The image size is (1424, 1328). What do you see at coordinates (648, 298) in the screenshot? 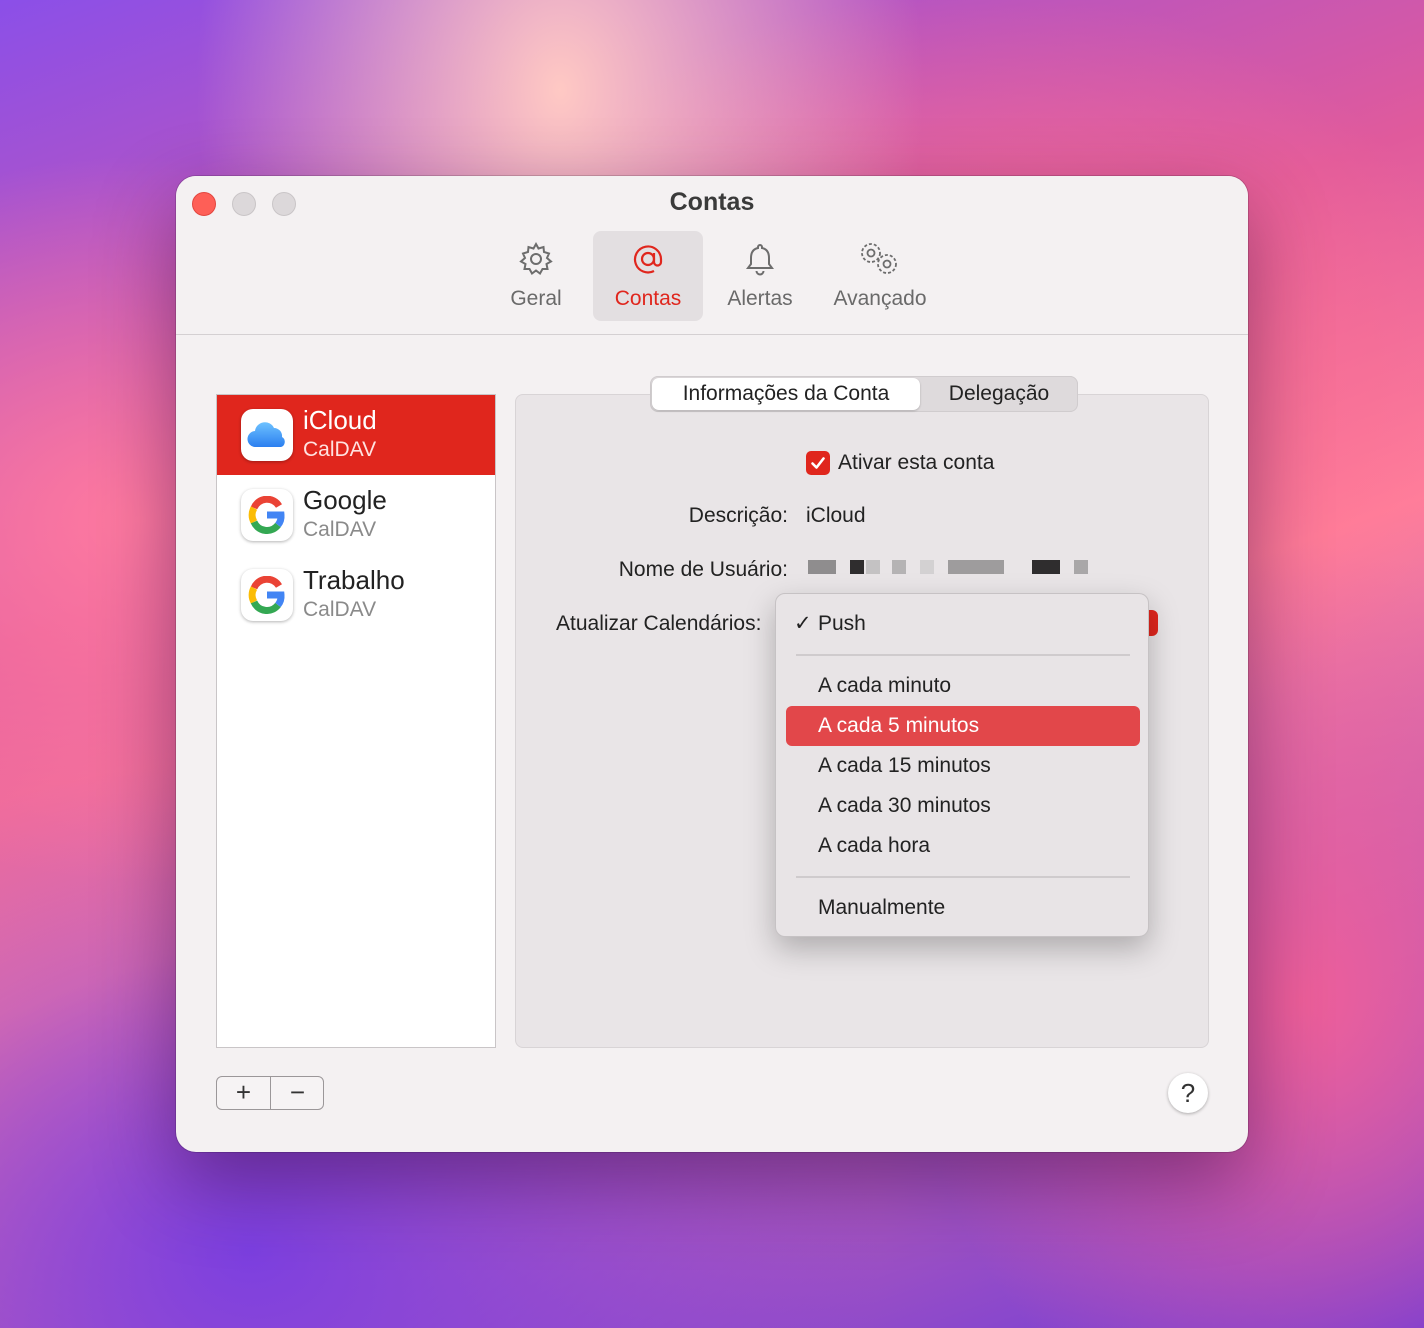
I see `tab-contas-label: Contas` at bounding box center [648, 298].